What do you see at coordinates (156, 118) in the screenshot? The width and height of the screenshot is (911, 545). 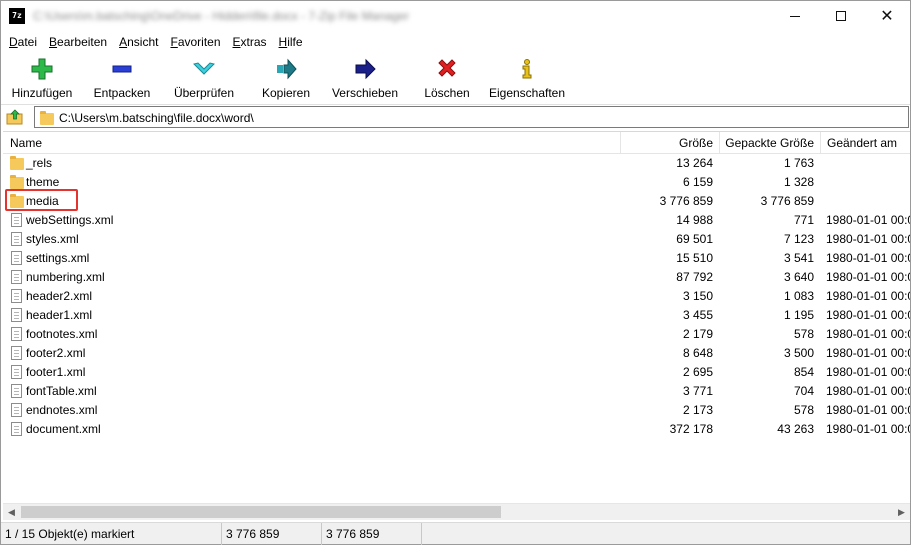 I see `address-path: C:\Users\m.batsching\file.docx\word\` at bounding box center [156, 118].